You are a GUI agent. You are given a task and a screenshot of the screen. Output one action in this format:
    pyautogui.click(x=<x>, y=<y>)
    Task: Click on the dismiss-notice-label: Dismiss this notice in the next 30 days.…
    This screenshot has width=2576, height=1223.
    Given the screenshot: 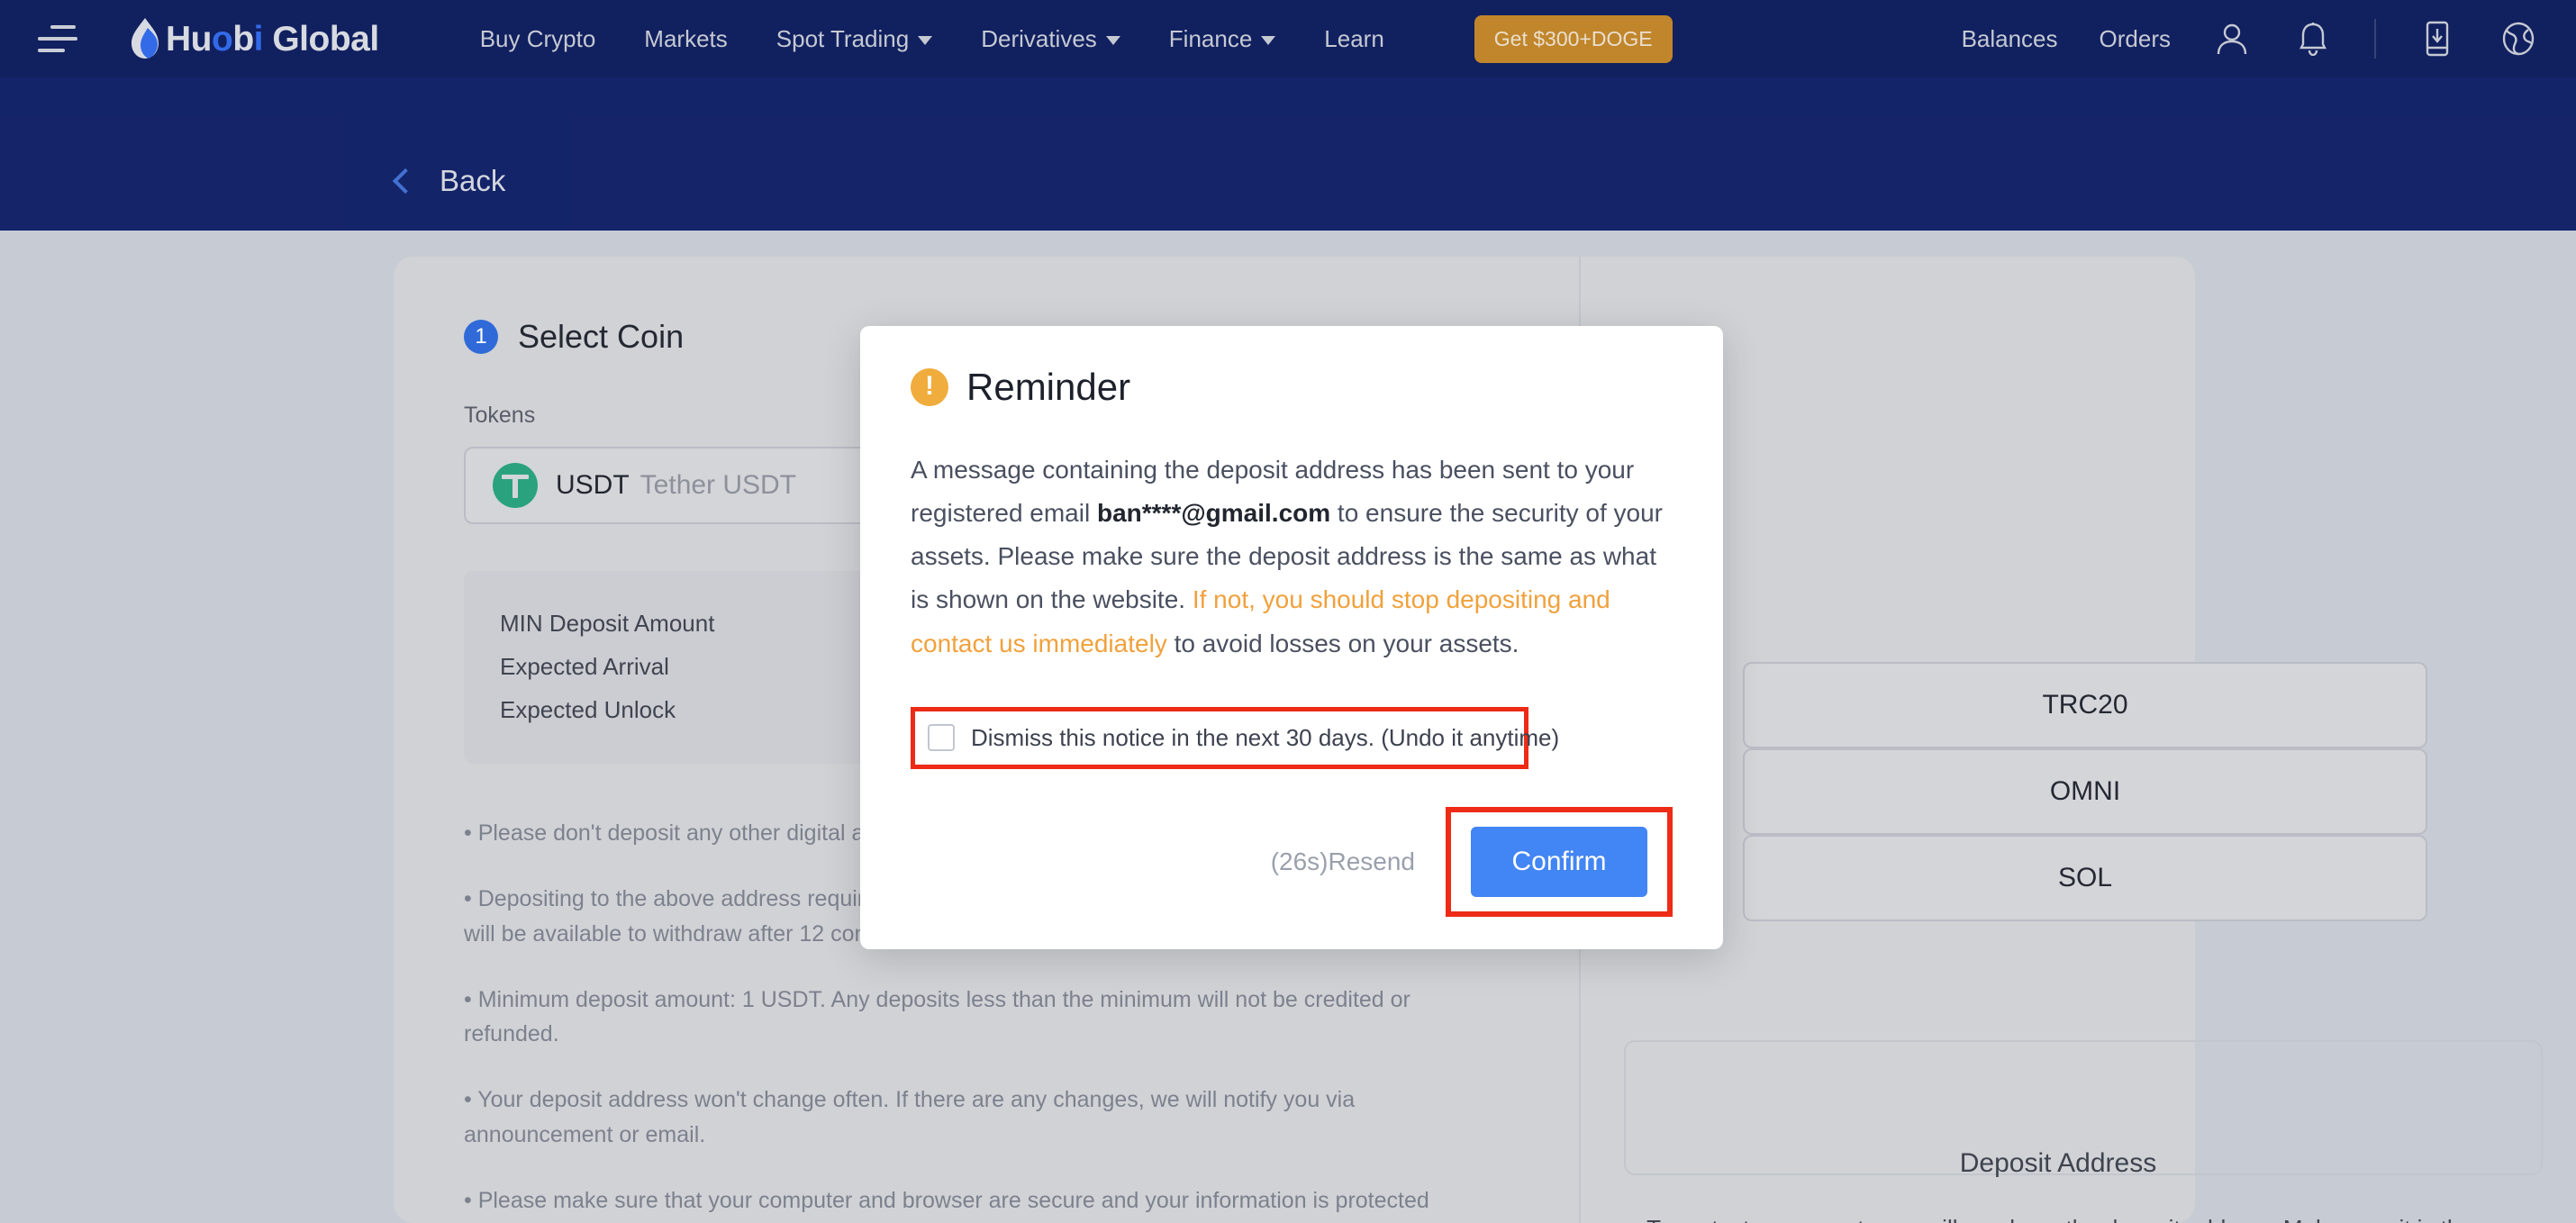 What is the action you would take?
    pyautogui.click(x=1265, y=738)
    